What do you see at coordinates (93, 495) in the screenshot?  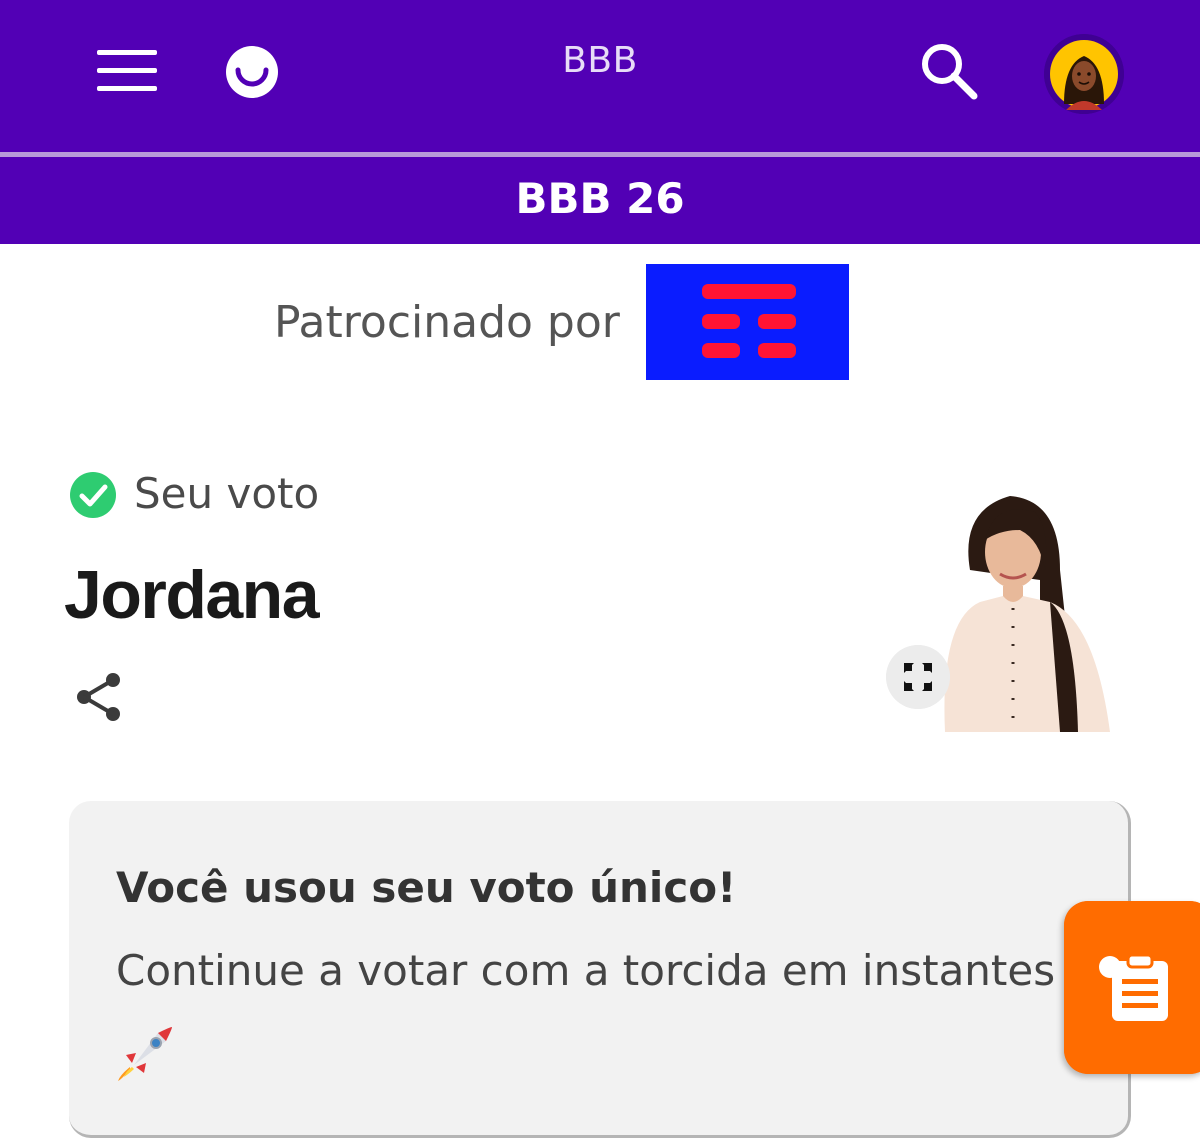 I see `check-circle-icon` at bounding box center [93, 495].